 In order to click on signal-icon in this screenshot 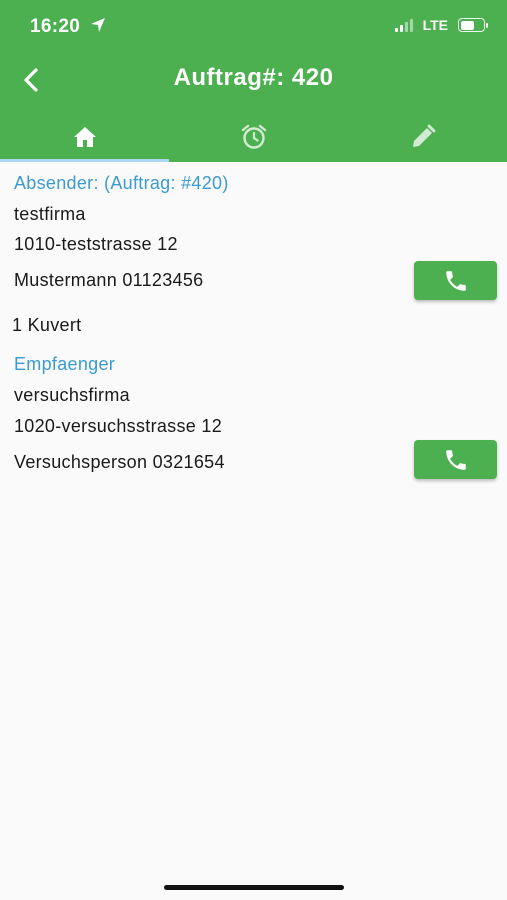, I will do `click(403, 25)`.